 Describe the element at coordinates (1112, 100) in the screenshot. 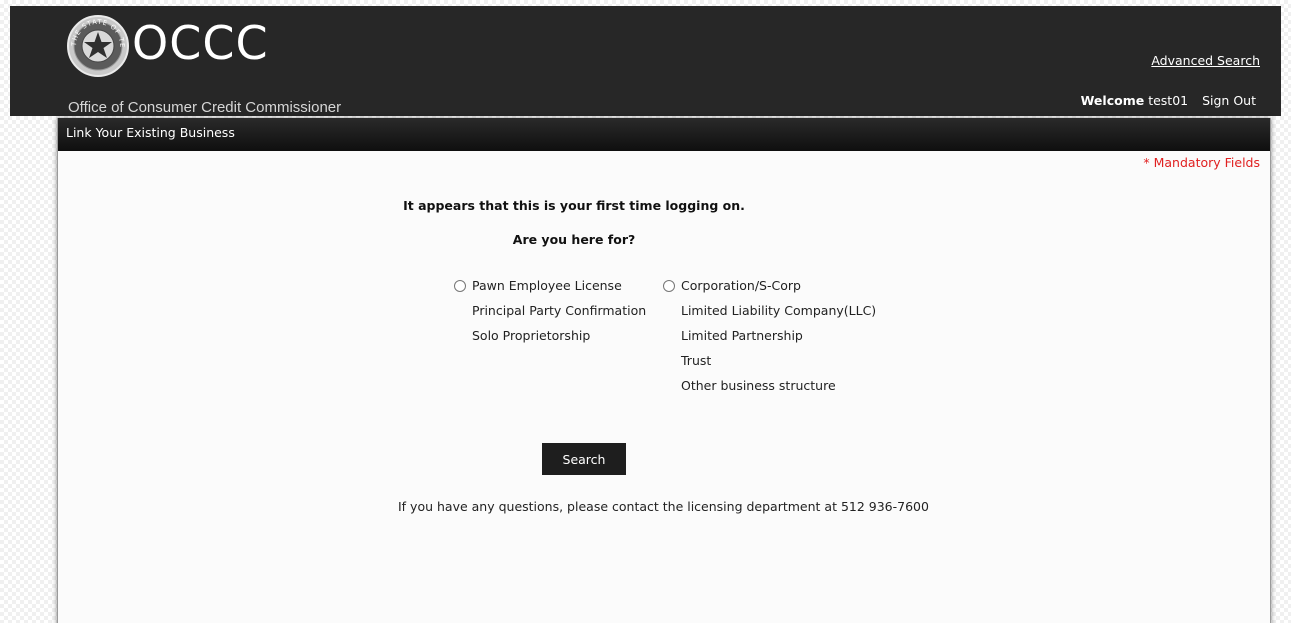

I see `welcome-label: Welcome` at that location.